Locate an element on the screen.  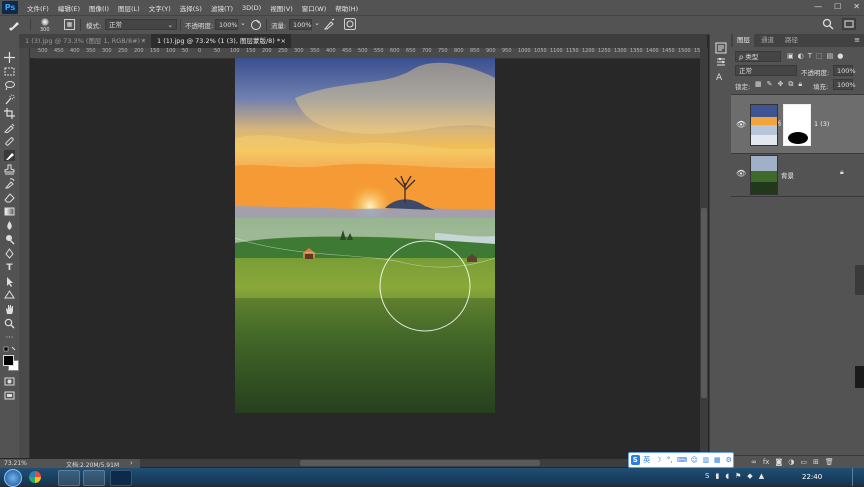
search-icon is located at coordinates (828, 25).